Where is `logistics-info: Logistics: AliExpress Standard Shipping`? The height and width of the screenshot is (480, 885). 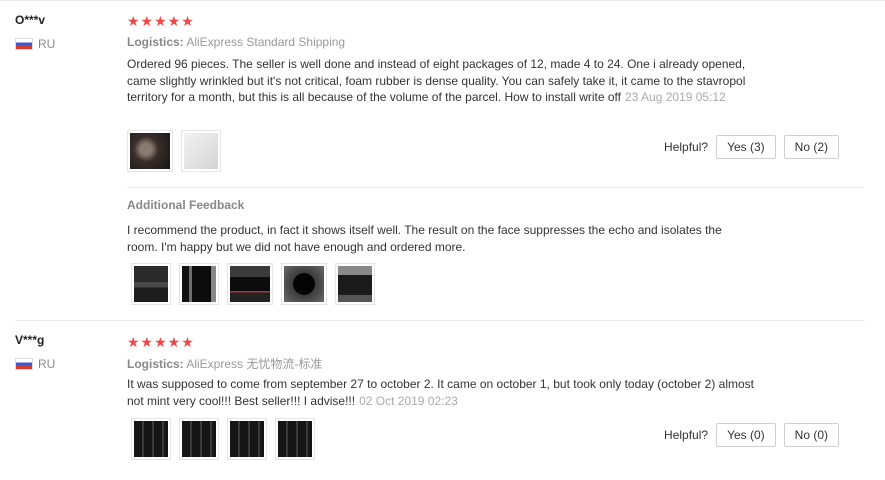 logistics-info: Logistics: AliExpress Standard Shipping is located at coordinates (236, 42).